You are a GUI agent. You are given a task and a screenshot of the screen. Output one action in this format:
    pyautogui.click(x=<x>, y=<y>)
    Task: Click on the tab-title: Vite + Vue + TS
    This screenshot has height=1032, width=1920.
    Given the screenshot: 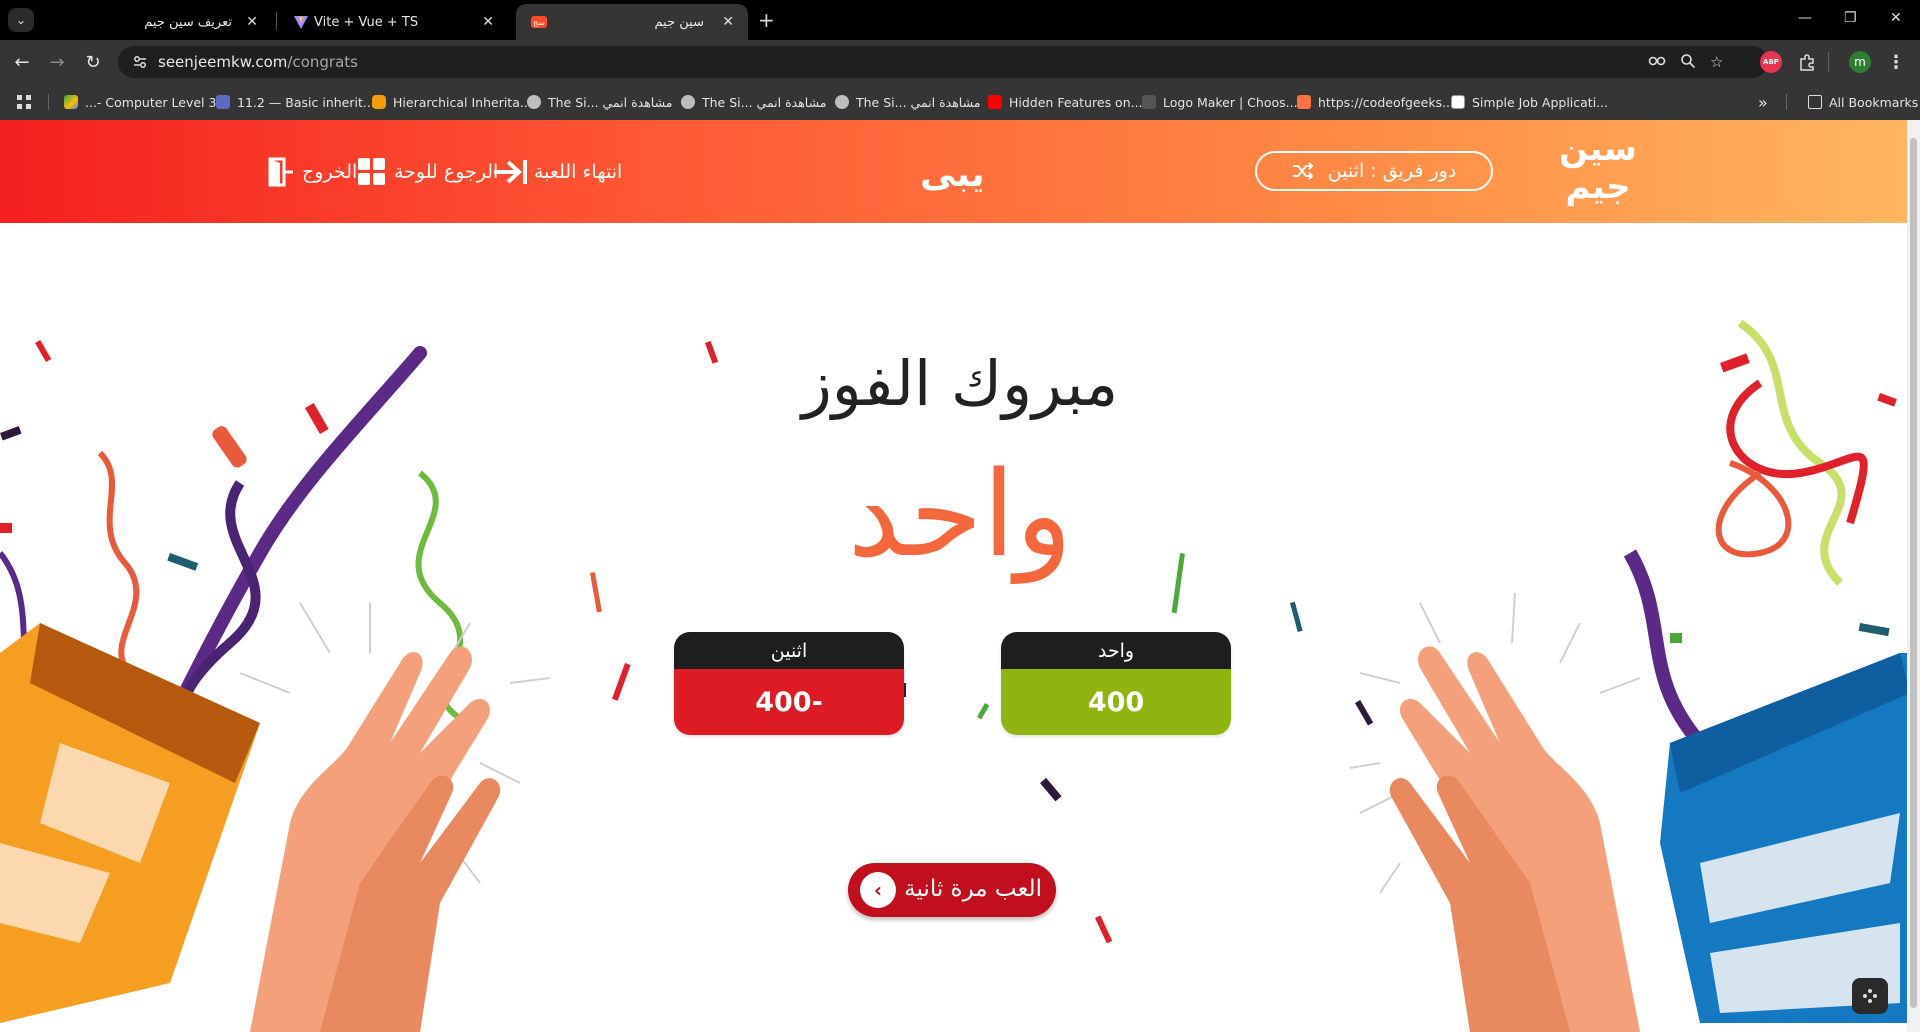 What is the action you would take?
    pyautogui.click(x=366, y=22)
    